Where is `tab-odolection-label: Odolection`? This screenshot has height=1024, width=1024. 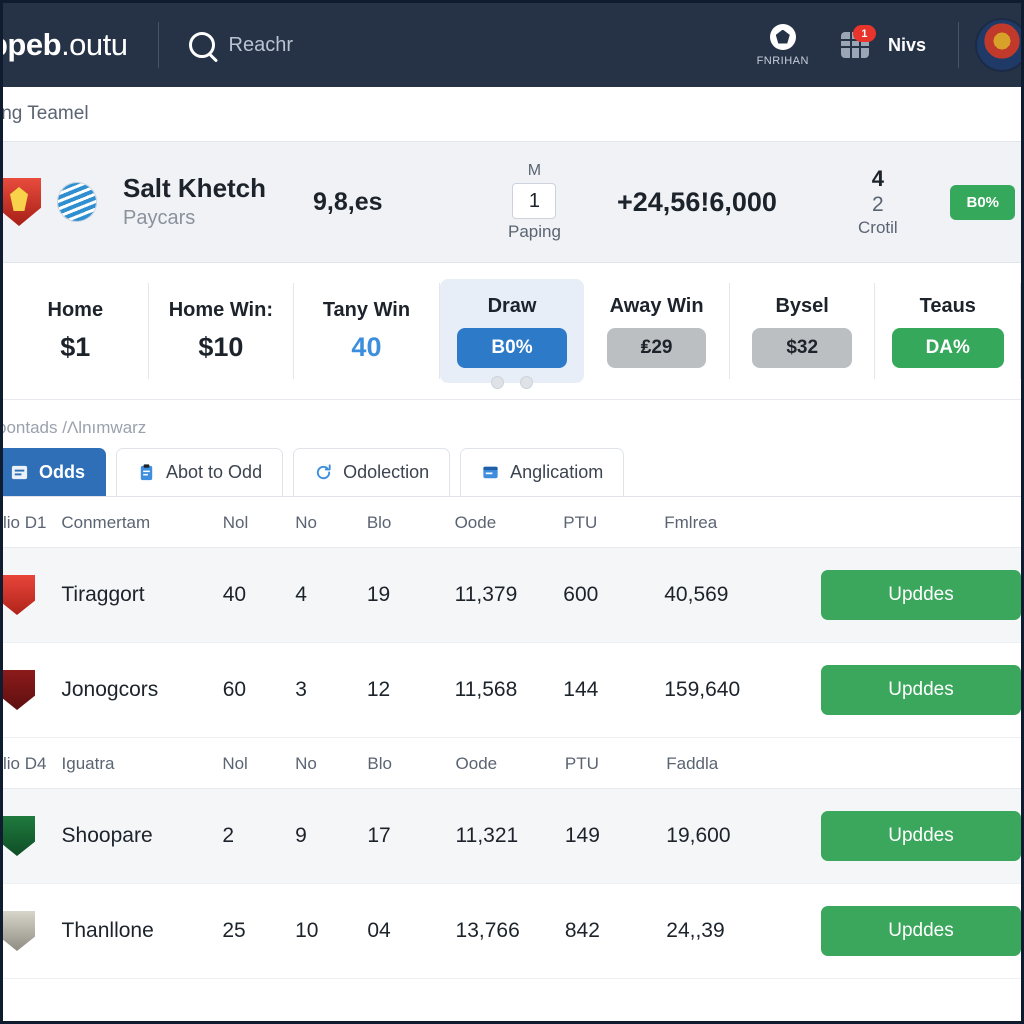
tab-odolection-label: Odolection is located at coordinates (386, 472).